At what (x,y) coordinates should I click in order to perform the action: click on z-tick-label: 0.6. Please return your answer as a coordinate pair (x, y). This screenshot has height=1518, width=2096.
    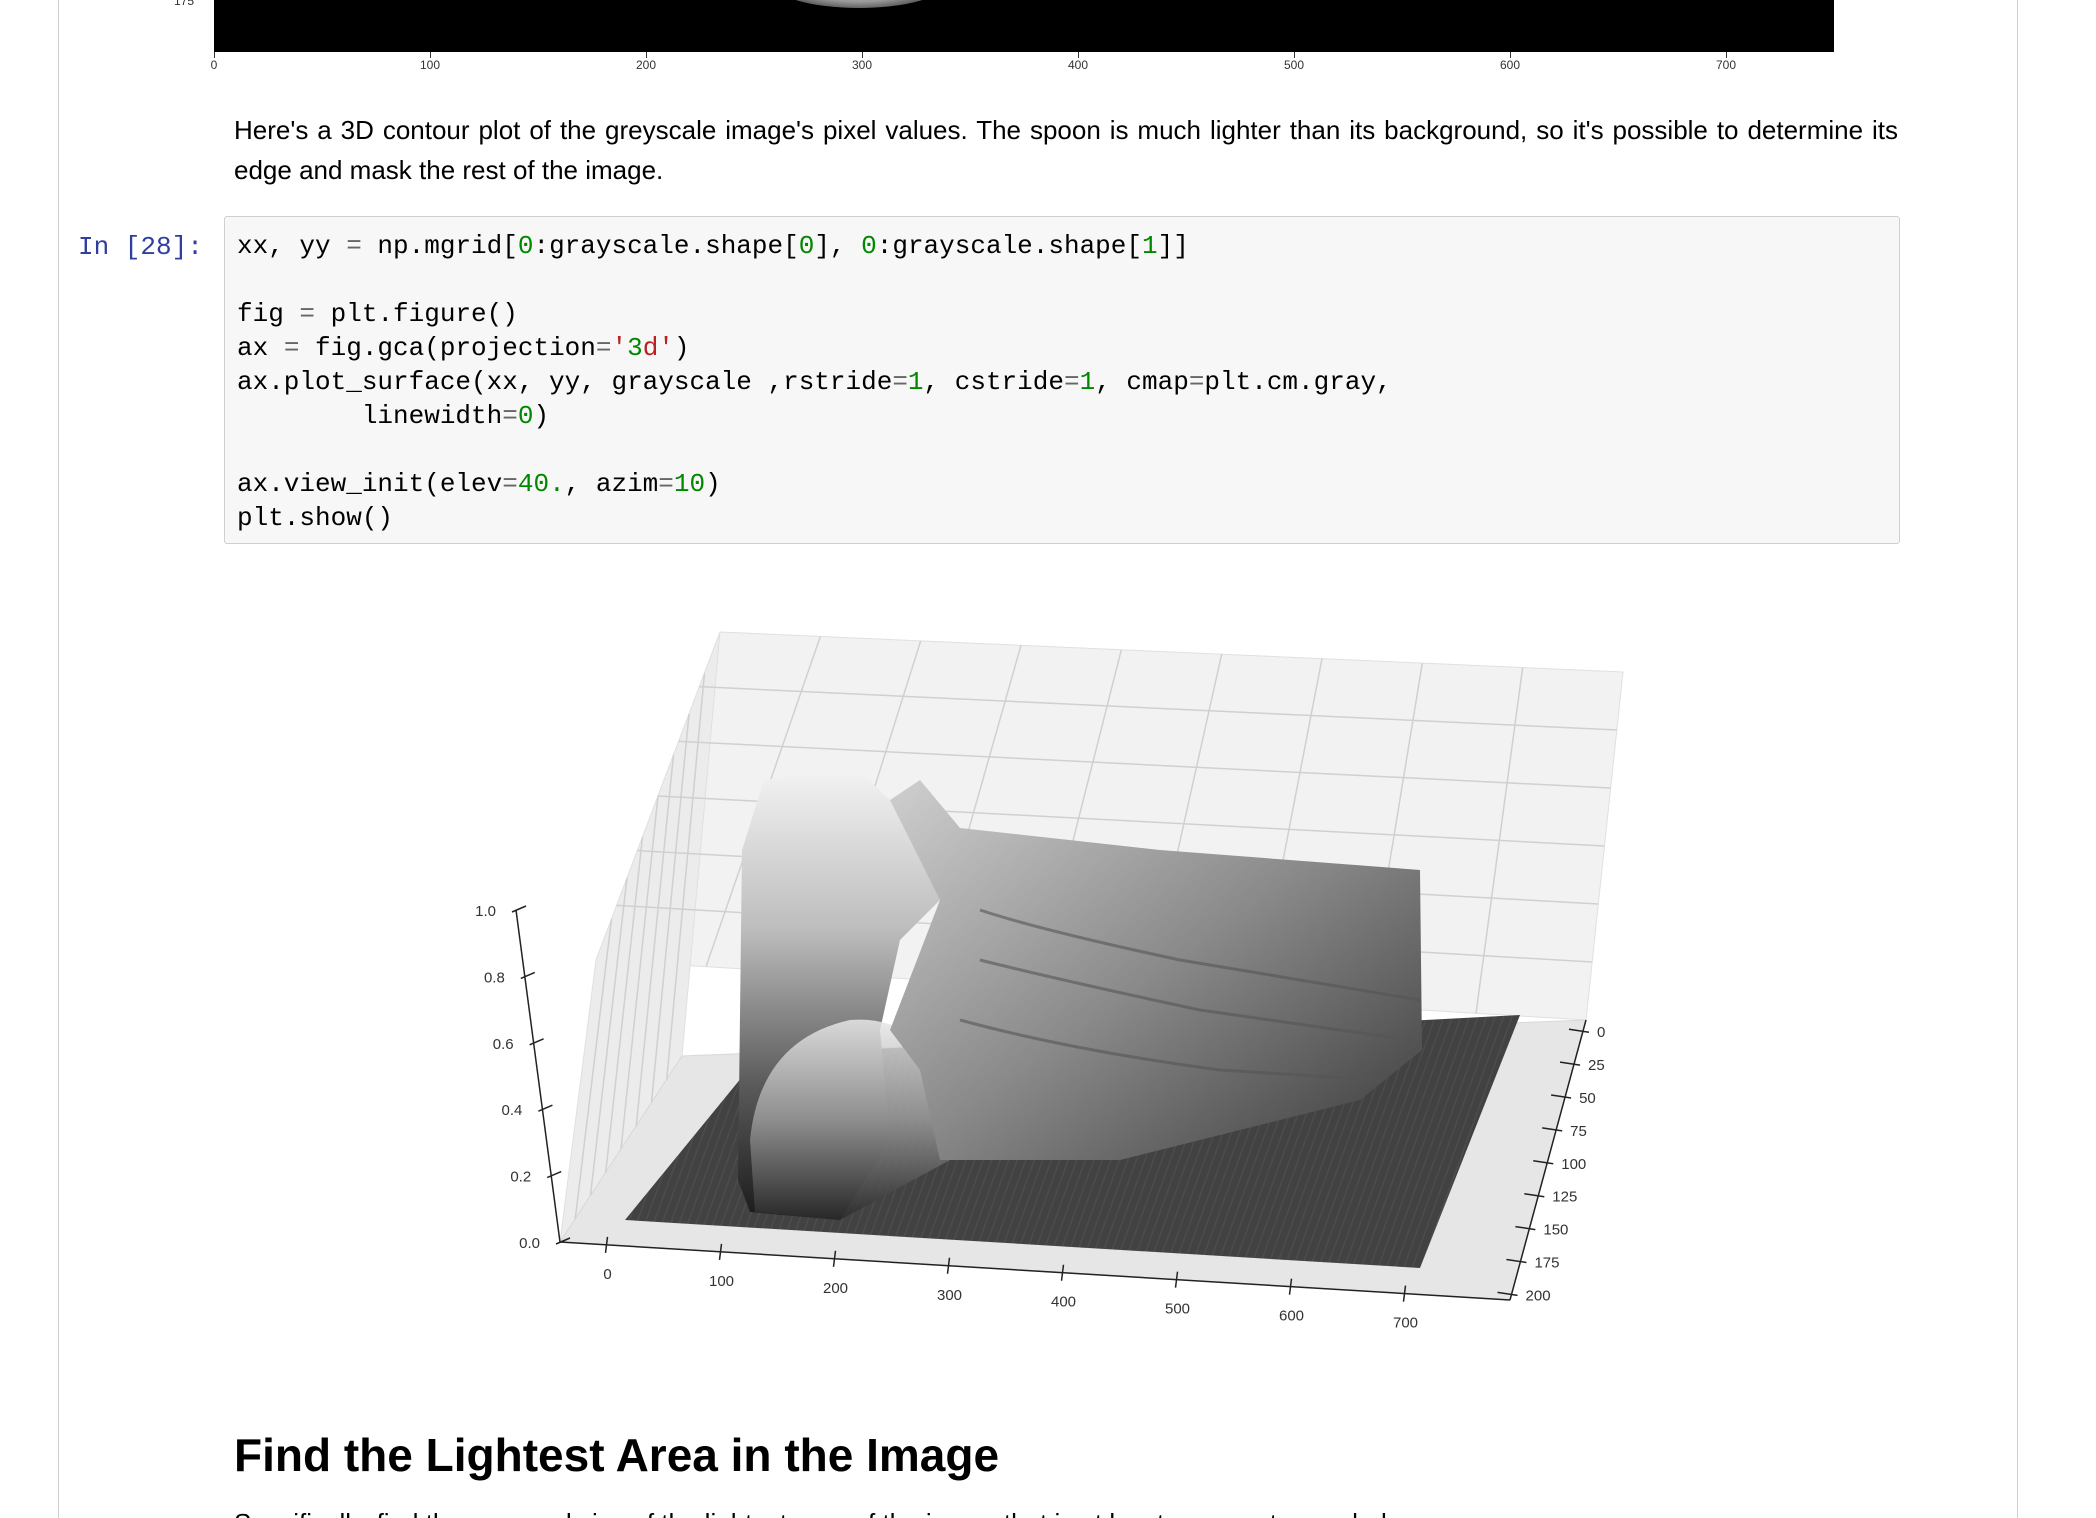
    Looking at the image, I should click on (503, 1044).